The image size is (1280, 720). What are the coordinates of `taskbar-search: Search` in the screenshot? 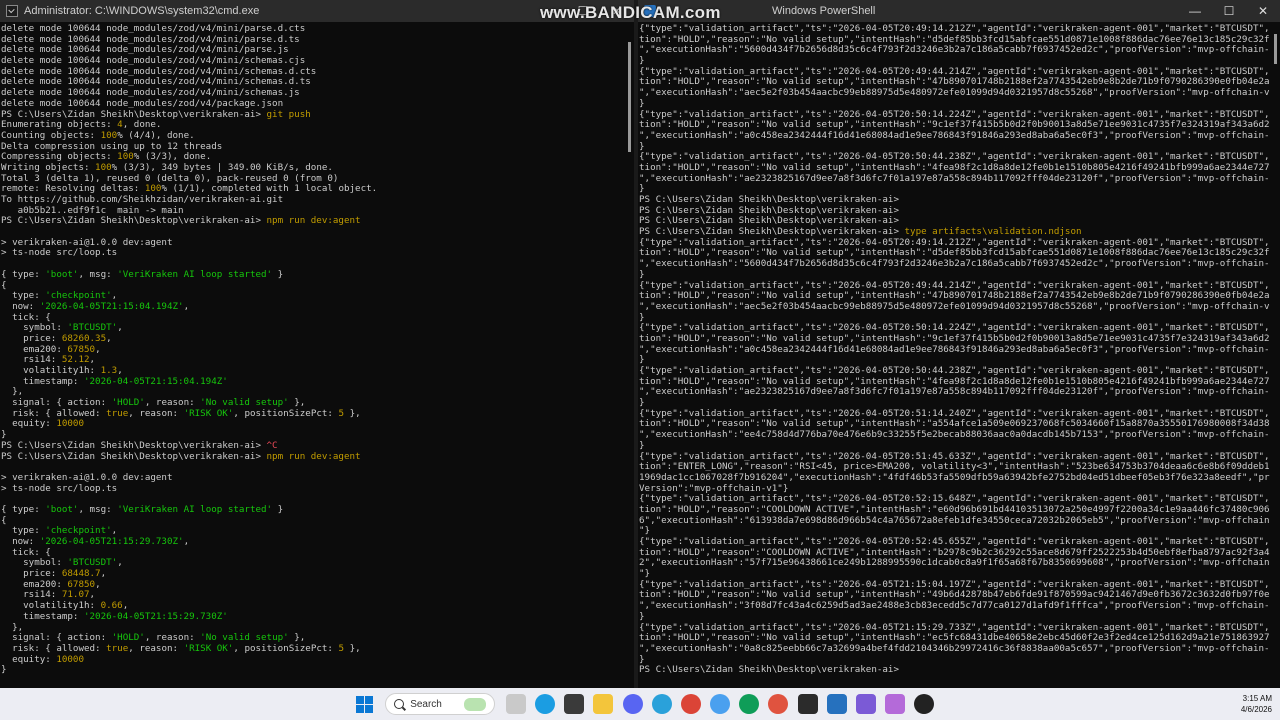 It's located at (440, 704).